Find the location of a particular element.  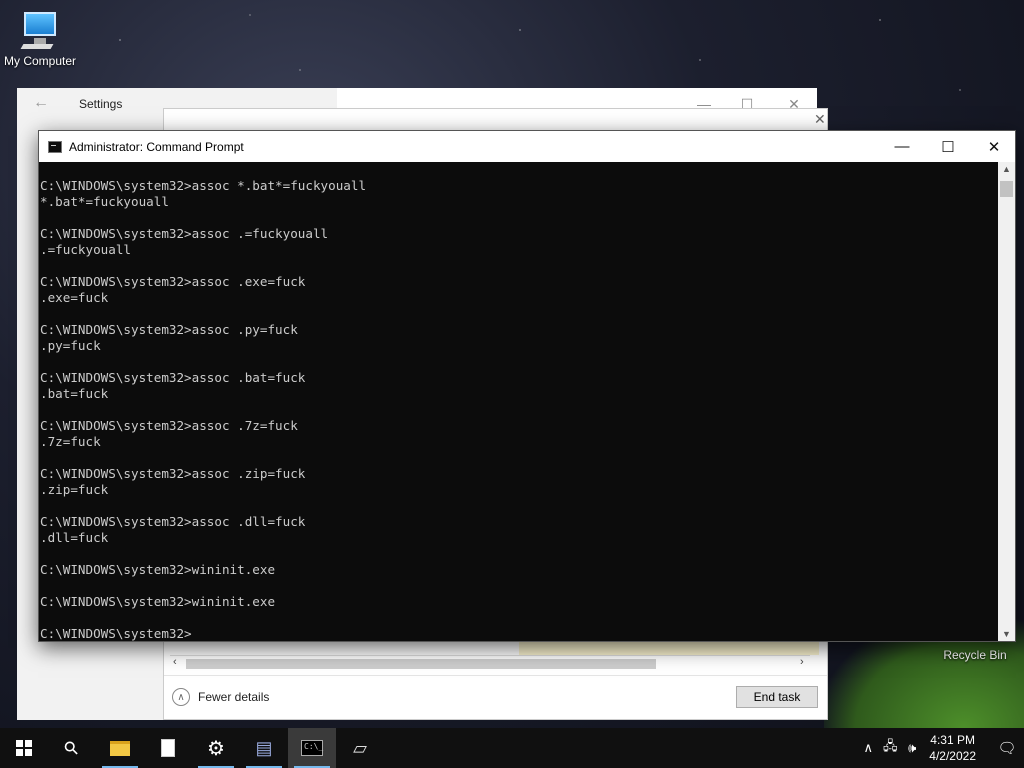

taskbar-command-prompt: C:\_ is located at coordinates (312, 748).